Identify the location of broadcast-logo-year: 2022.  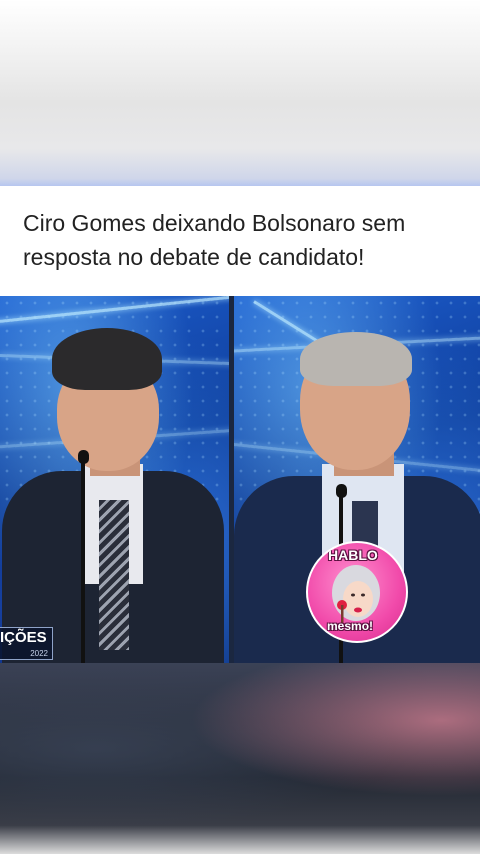
(39, 653).